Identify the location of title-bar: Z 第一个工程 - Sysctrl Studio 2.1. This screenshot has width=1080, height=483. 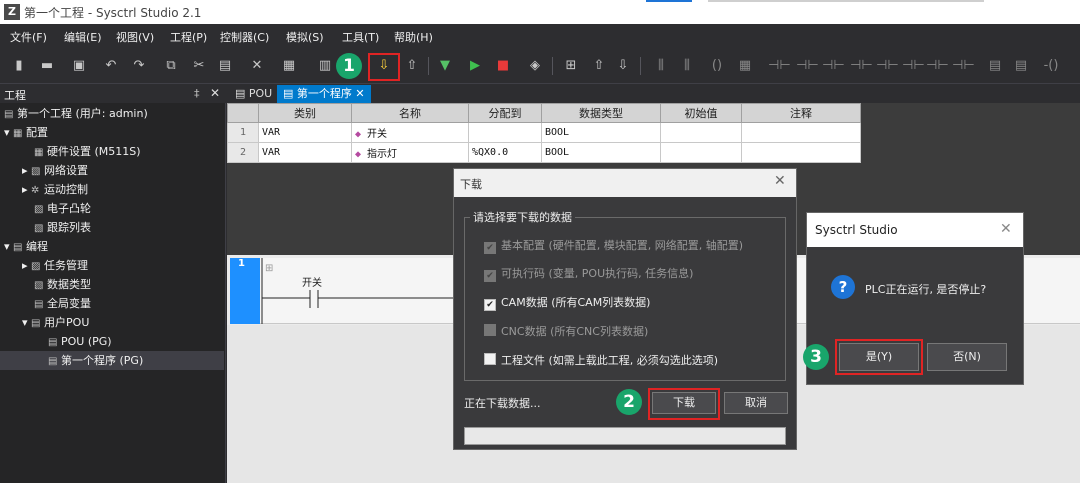
(540, 12).